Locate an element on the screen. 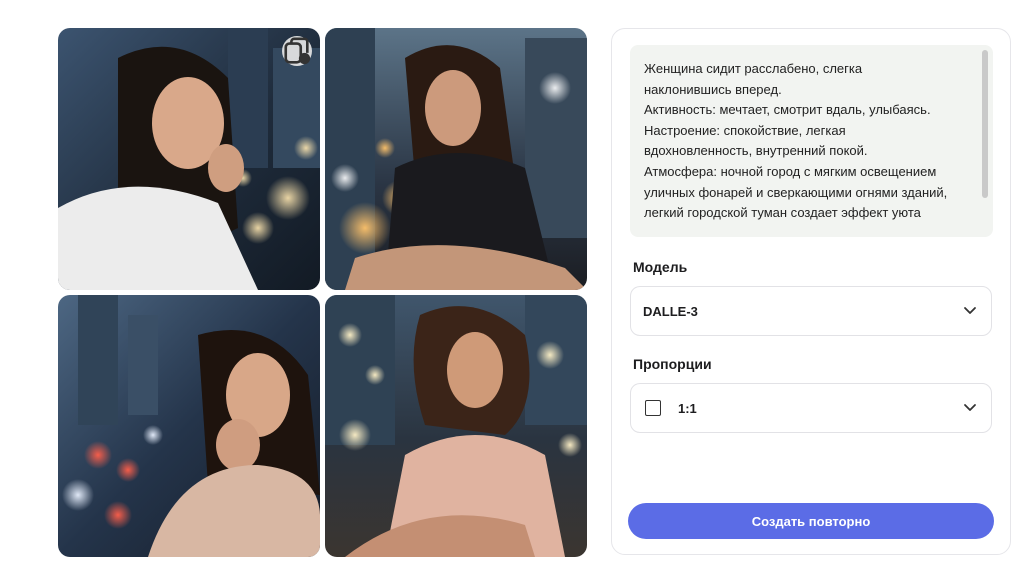 The height and width of the screenshot is (569, 1024). image-1-art is located at coordinates (189, 159).